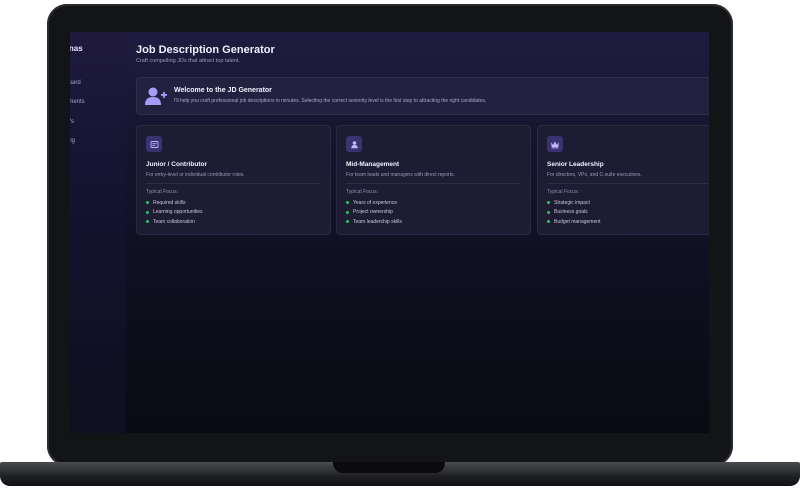  I want to click on focus-item: Team leadership skills, so click(374, 222).